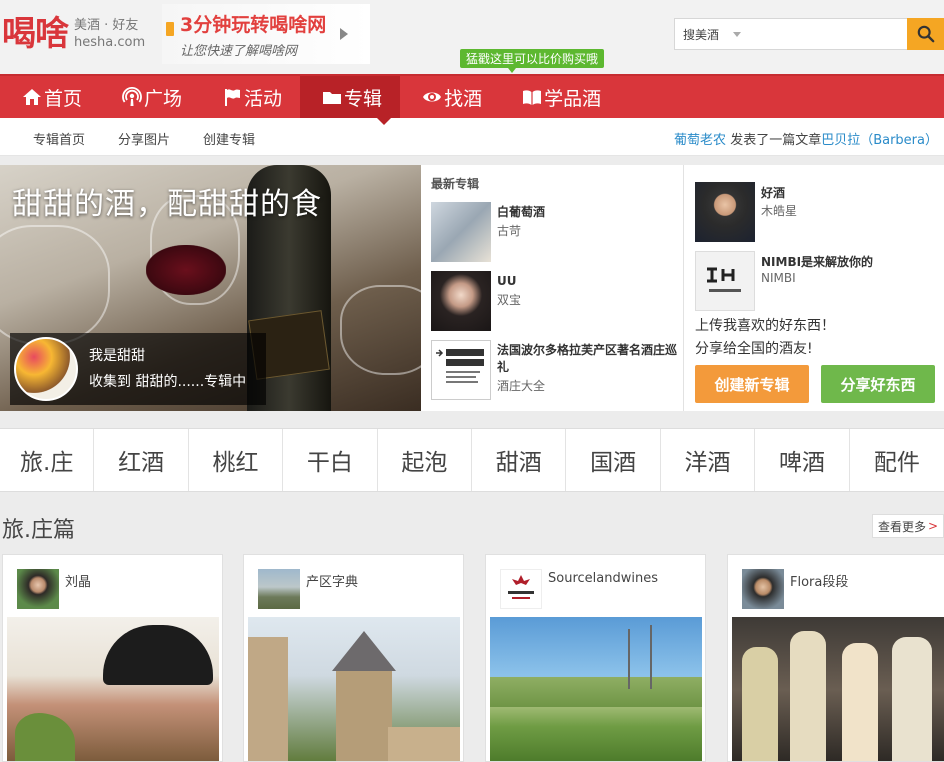 This screenshot has width=944, height=762. What do you see at coordinates (587, 359) in the screenshot?
I see `album-title: 法国波尔多格拉芙产区著名酒庄巡礼` at bounding box center [587, 359].